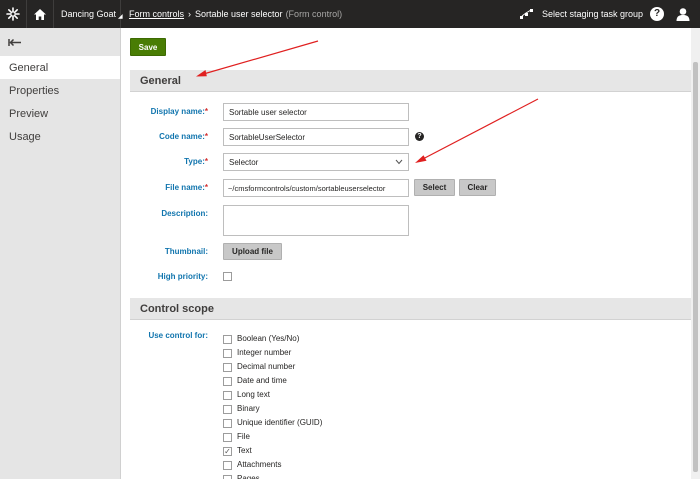 The image size is (700, 479). I want to click on description-row: Description:, so click(406, 220).